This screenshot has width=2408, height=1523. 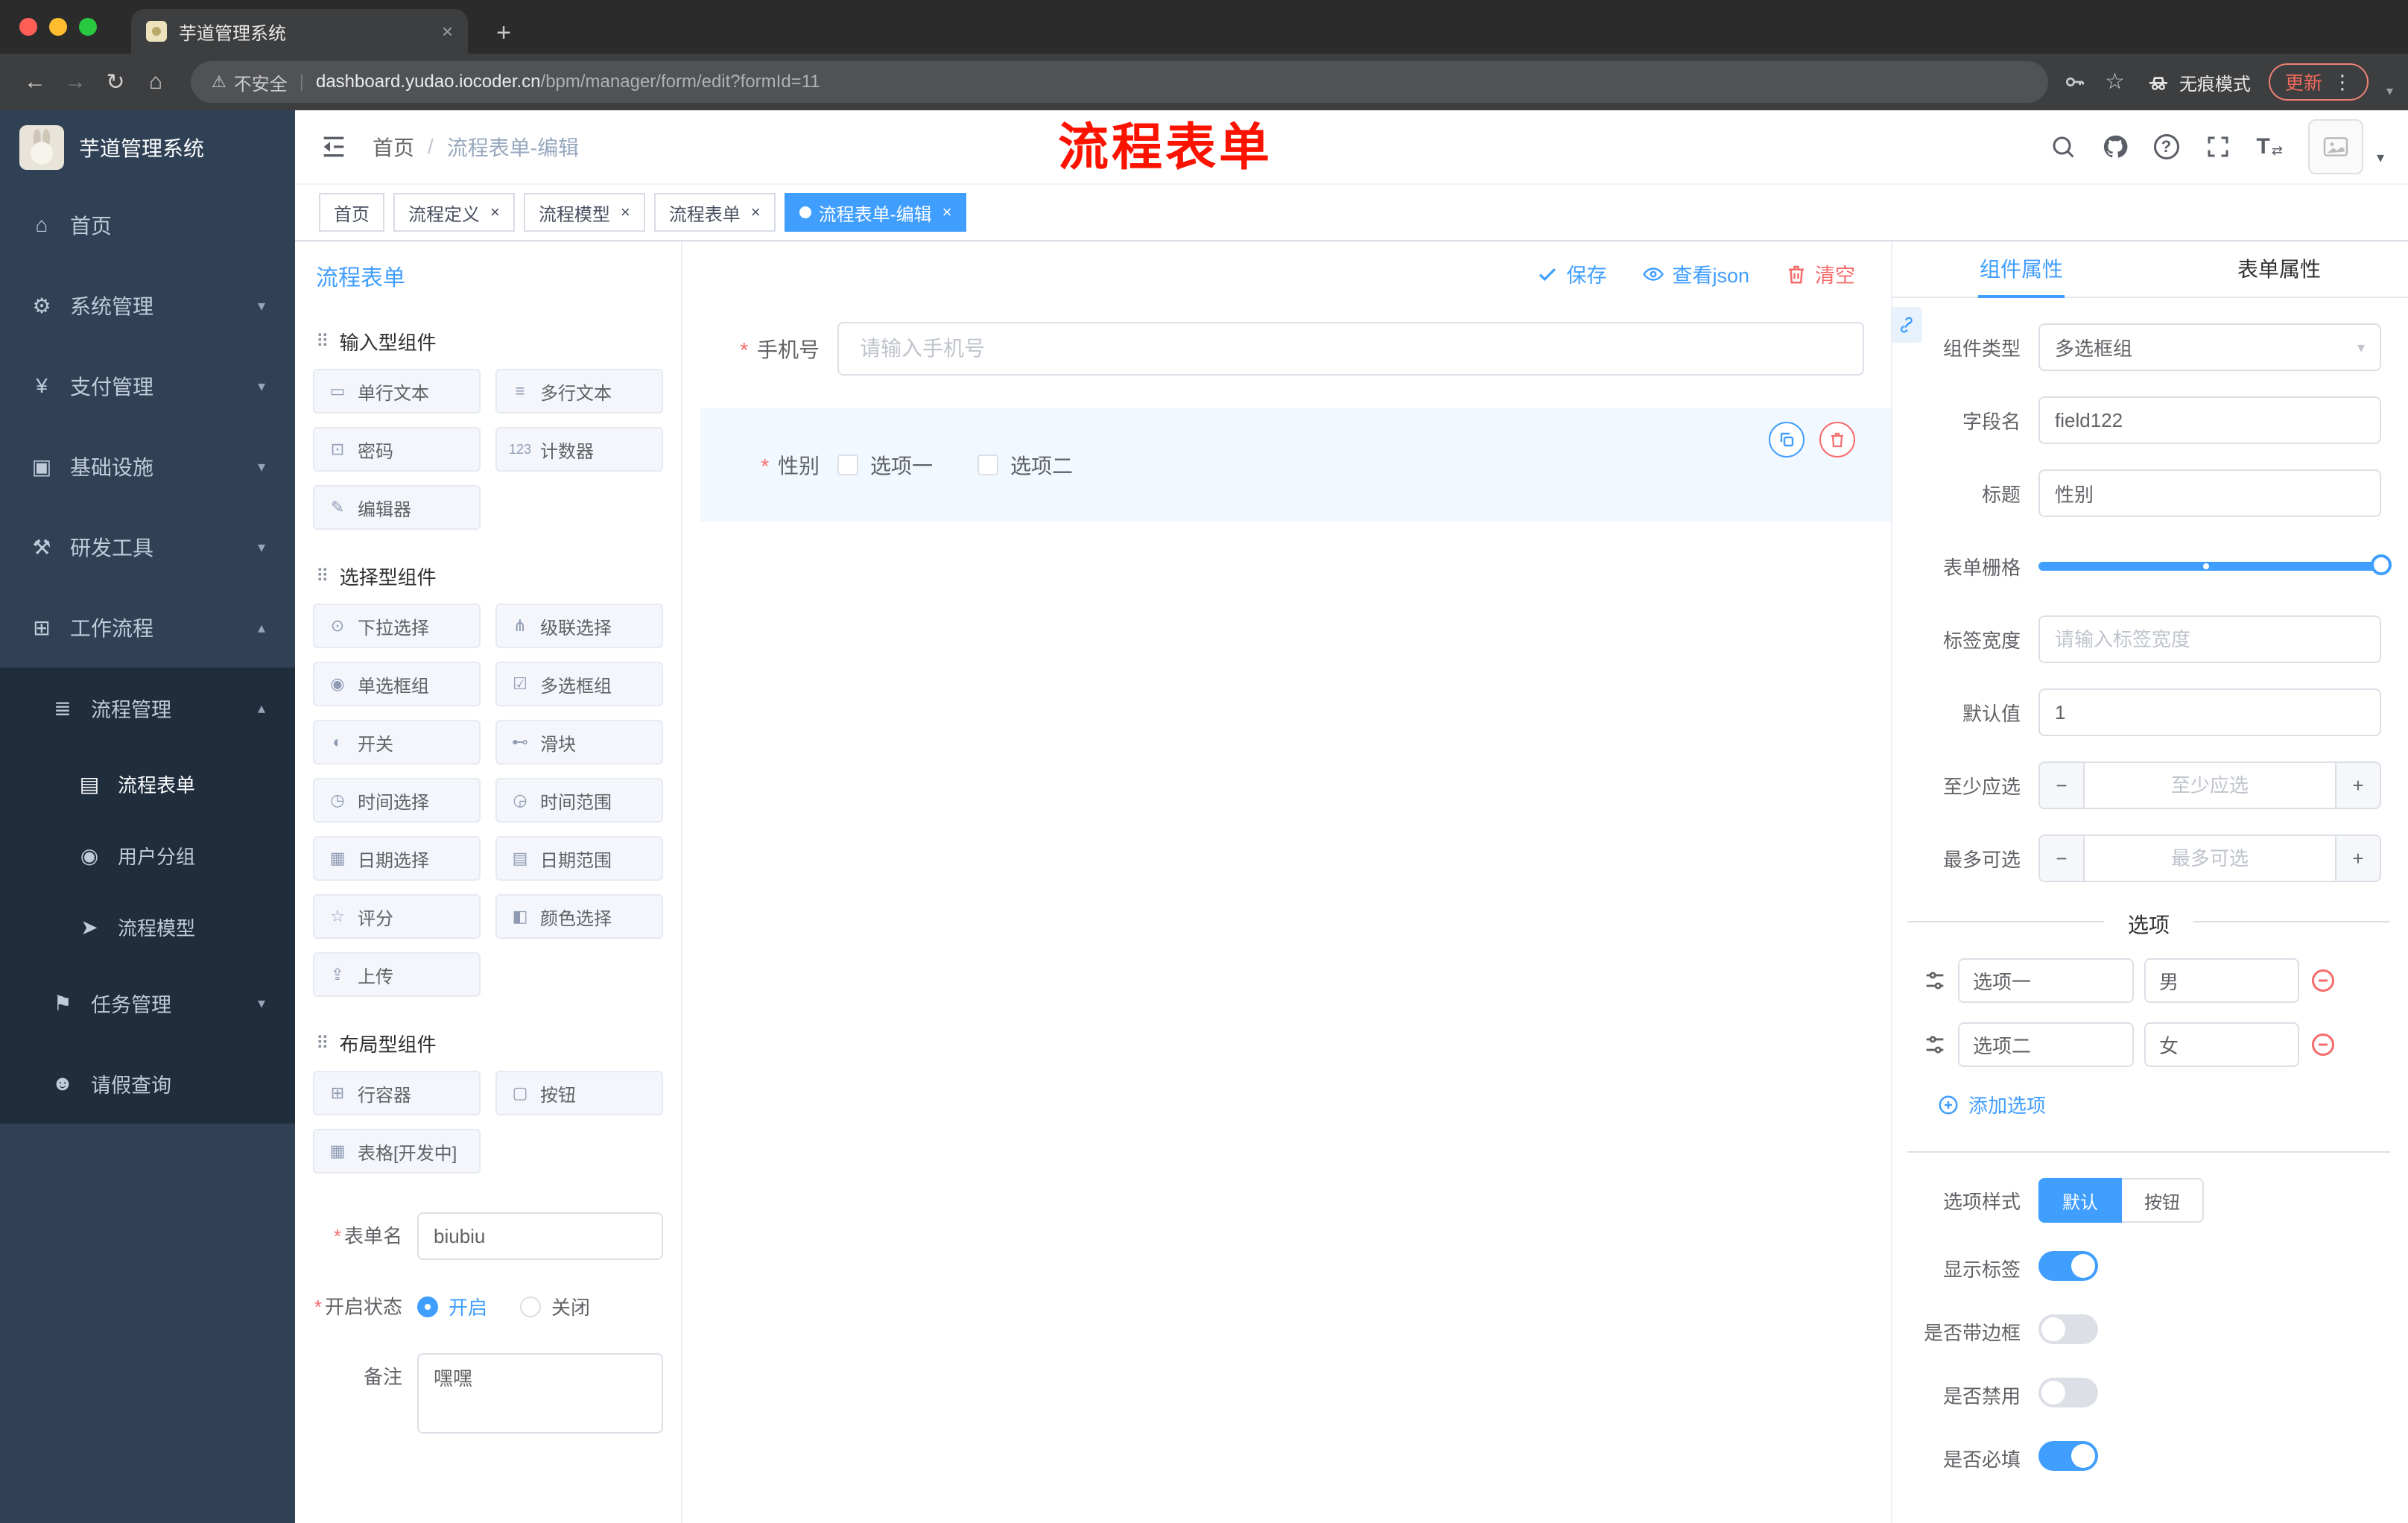 What do you see at coordinates (58, 27) in the screenshot?
I see `minimize-window-button` at bounding box center [58, 27].